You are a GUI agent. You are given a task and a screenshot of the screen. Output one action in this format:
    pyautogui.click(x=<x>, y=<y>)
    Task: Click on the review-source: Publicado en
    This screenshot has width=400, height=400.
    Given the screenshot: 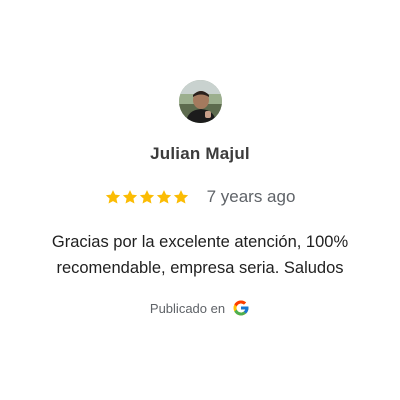 What is the action you would take?
    pyautogui.click(x=200, y=308)
    